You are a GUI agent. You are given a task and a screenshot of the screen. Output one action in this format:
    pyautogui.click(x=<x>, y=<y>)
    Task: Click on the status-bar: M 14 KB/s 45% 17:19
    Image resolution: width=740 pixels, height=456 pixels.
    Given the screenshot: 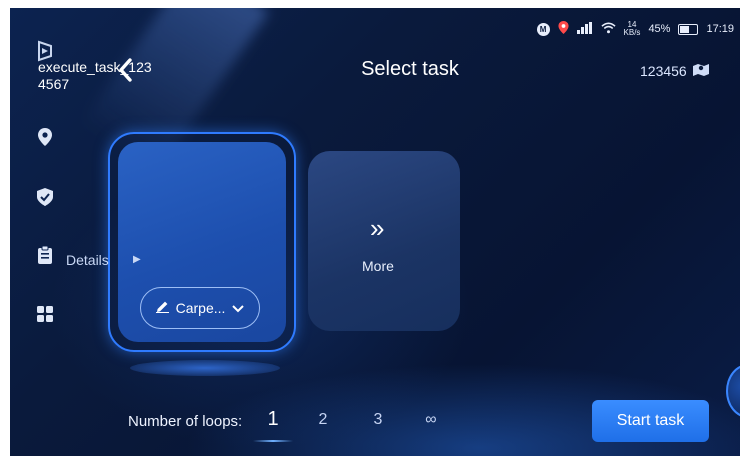 What is the action you would take?
    pyautogui.click(x=635, y=29)
    